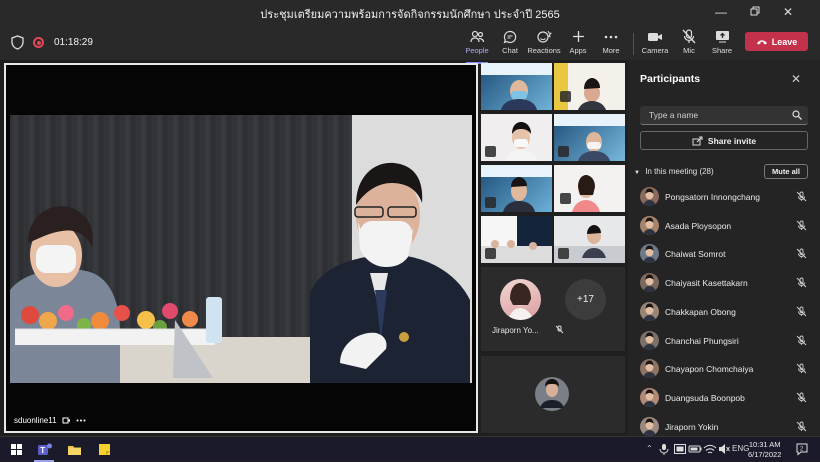 This screenshot has height=462, width=820. Describe the element at coordinates (544, 36) in the screenshot. I see `reactions-icon` at that location.